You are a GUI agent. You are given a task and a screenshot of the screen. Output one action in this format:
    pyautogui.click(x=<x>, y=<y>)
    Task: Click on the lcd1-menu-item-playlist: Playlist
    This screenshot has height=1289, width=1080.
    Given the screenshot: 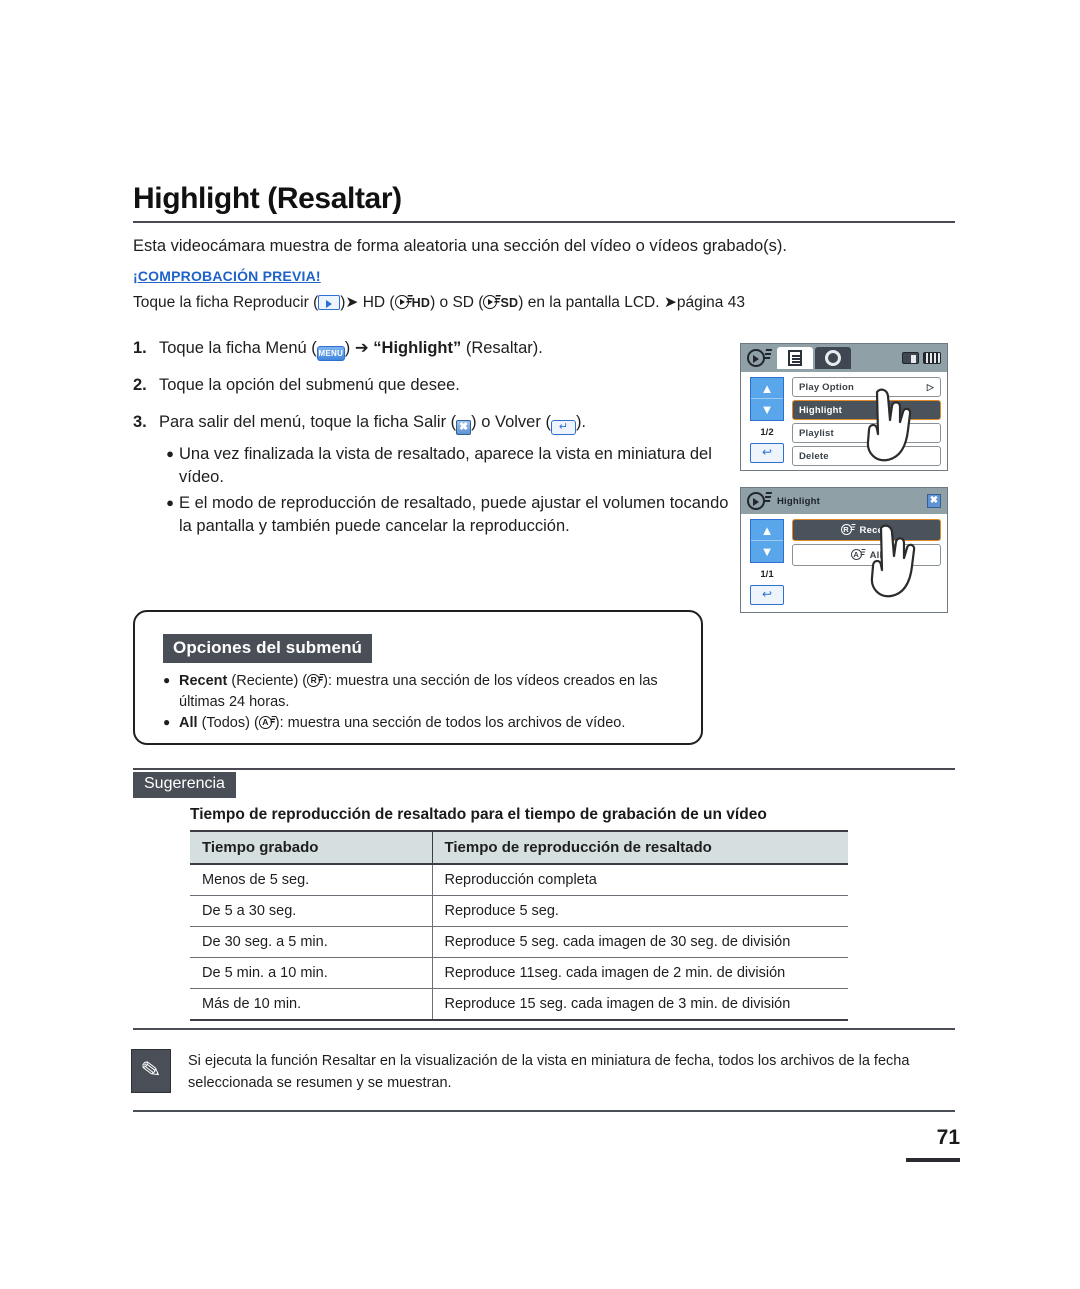 What is the action you would take?
    pyautogui.click(x=866, y=433)
    